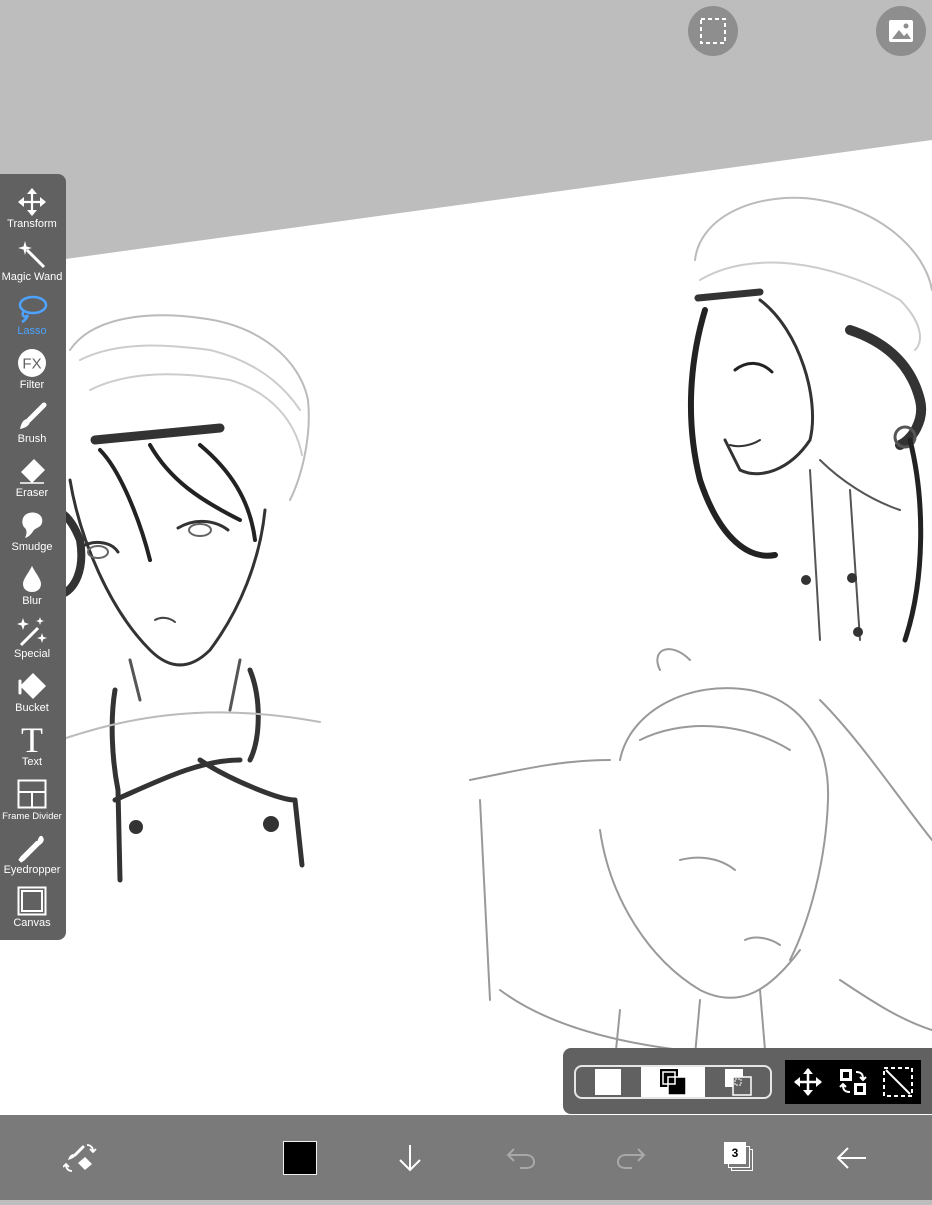  I want to click on current-color-swatch, so click(300, 1158).